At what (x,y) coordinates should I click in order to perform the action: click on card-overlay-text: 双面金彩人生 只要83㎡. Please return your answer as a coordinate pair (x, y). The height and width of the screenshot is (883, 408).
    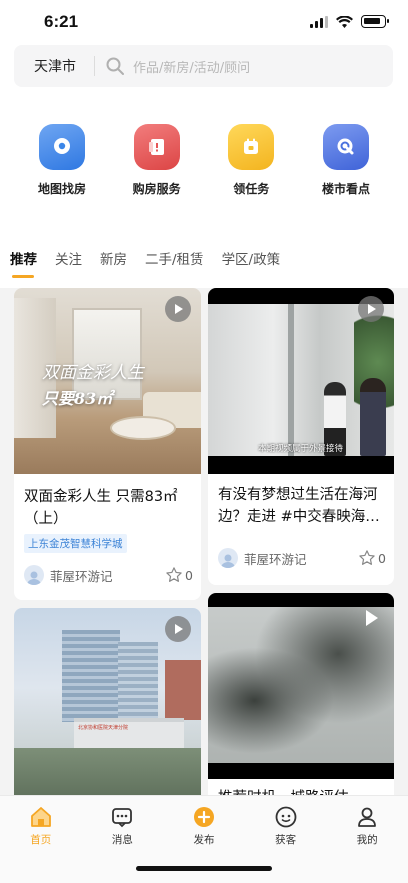
    Looking at the image, I should click on (93, 383).